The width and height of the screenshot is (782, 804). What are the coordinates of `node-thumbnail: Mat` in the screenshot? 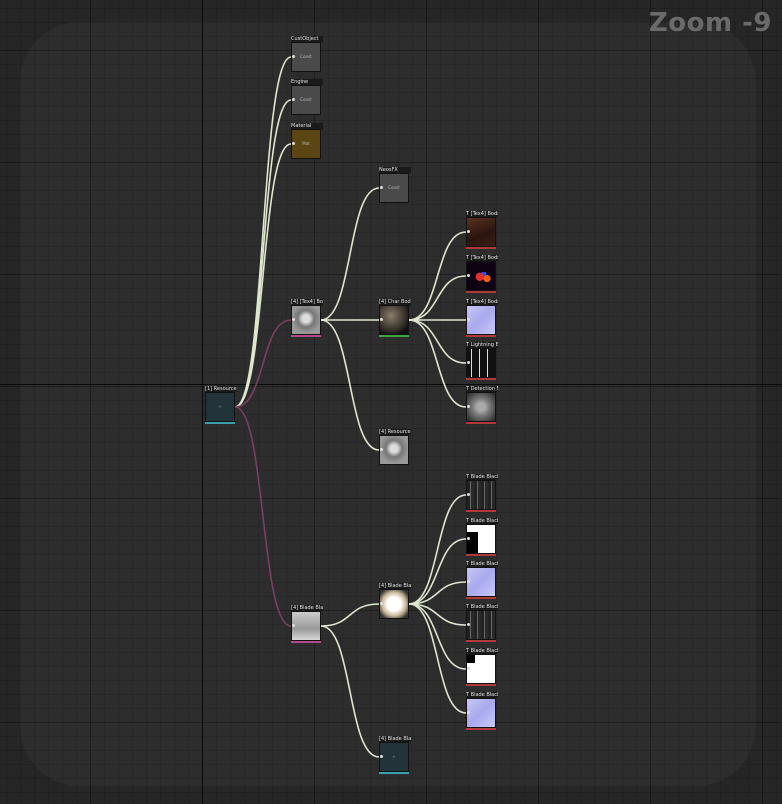 It's located at (306, 144).